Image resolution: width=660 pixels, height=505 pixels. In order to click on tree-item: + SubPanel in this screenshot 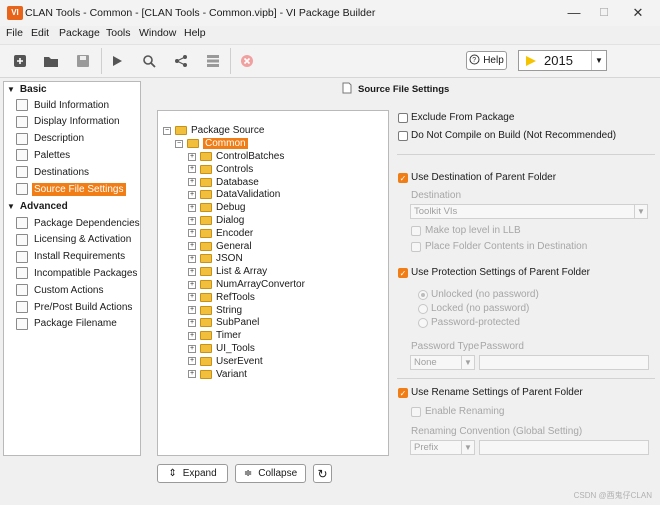, I will do `click(223, 322)`.